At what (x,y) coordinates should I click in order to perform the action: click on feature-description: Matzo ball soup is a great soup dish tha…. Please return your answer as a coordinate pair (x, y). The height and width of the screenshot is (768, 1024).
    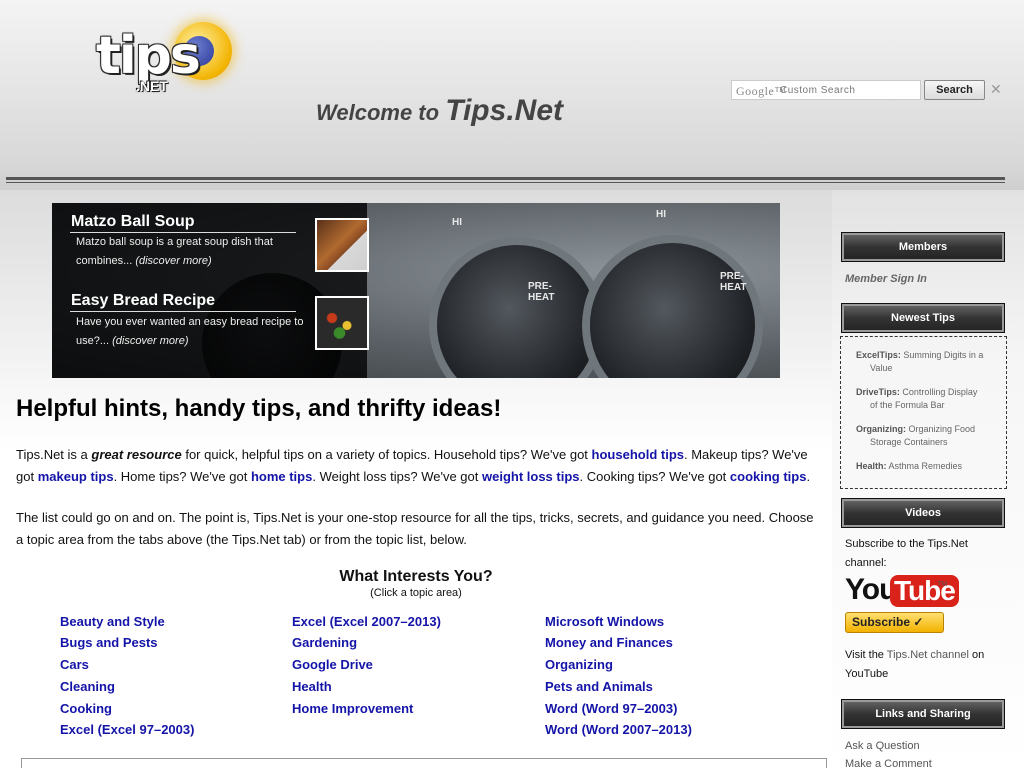
    Looking at the image, I should click on (192, 252).